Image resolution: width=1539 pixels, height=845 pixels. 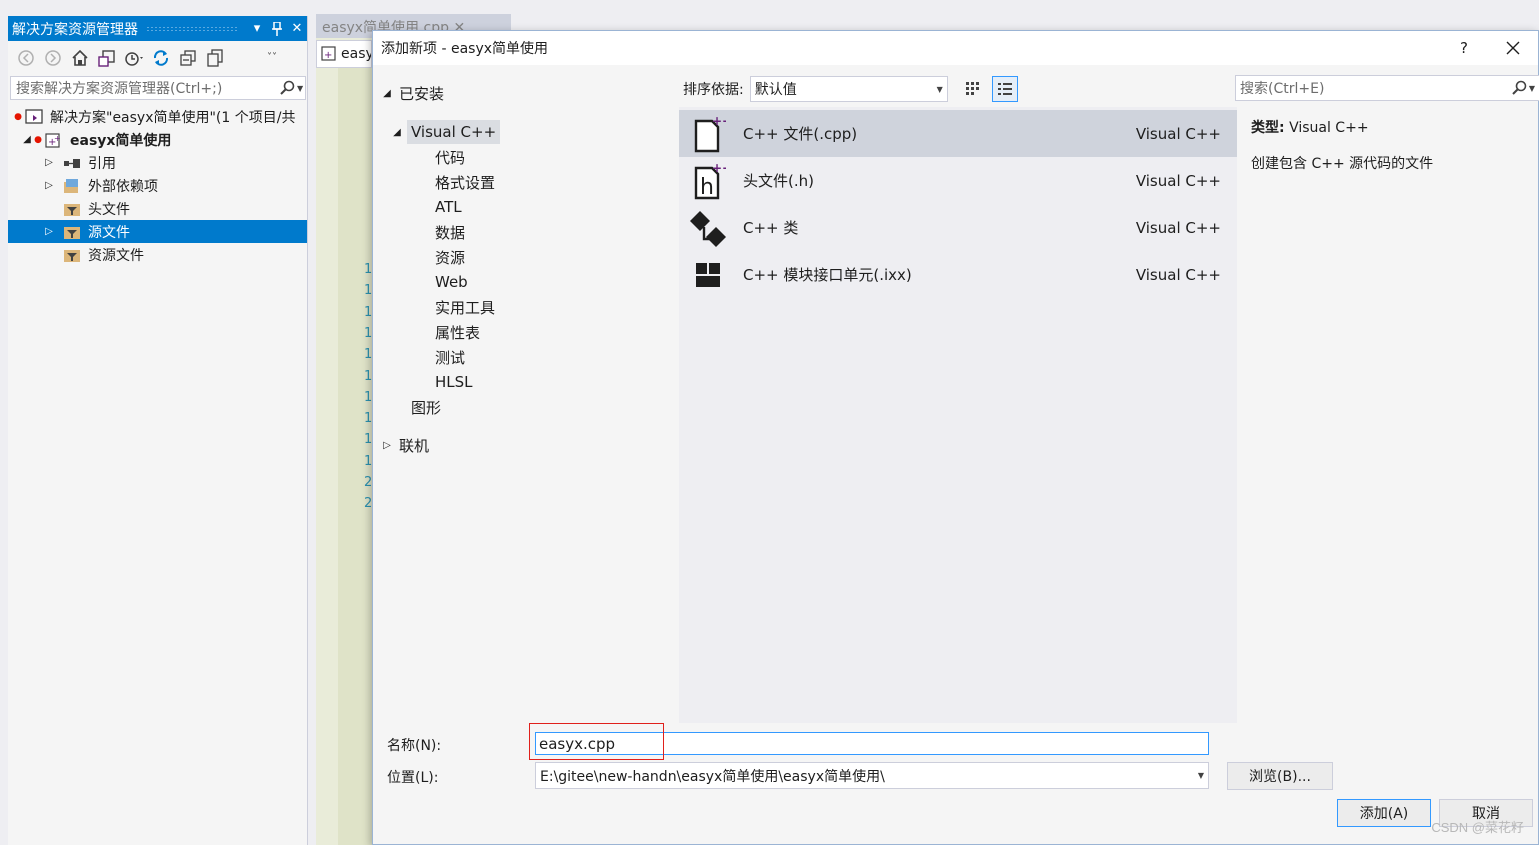 What do you see at coordinates (1387, 88) in the screenshot?
I see `template-search-input: 搜索(Ctrl+E) ▼` at bounding box center [1387, 88].